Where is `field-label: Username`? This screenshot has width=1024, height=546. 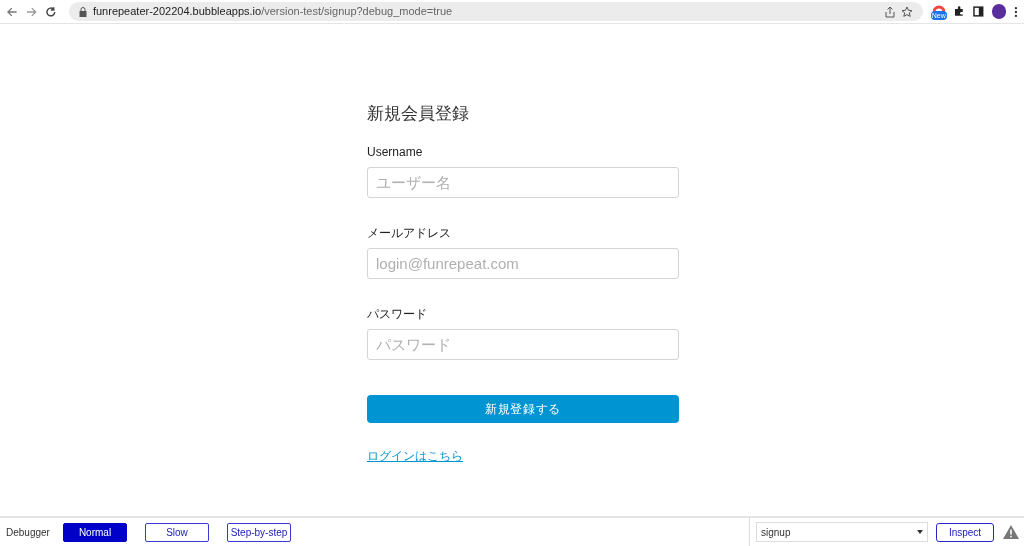
field-label: Username is located at coordinates (395, 152).